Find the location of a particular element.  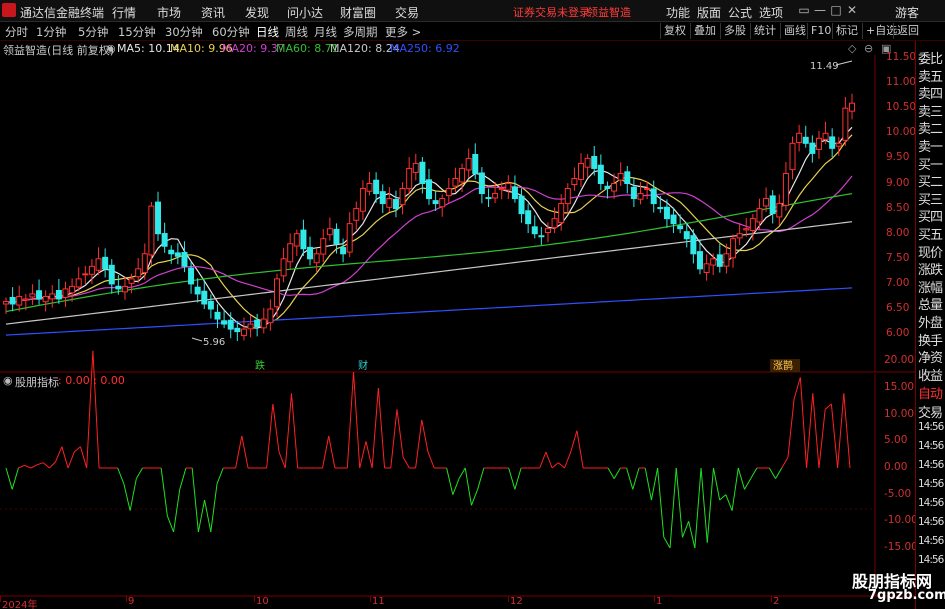

menu-wenxiaoda: 问小达 is located at coordinates (305, 12).